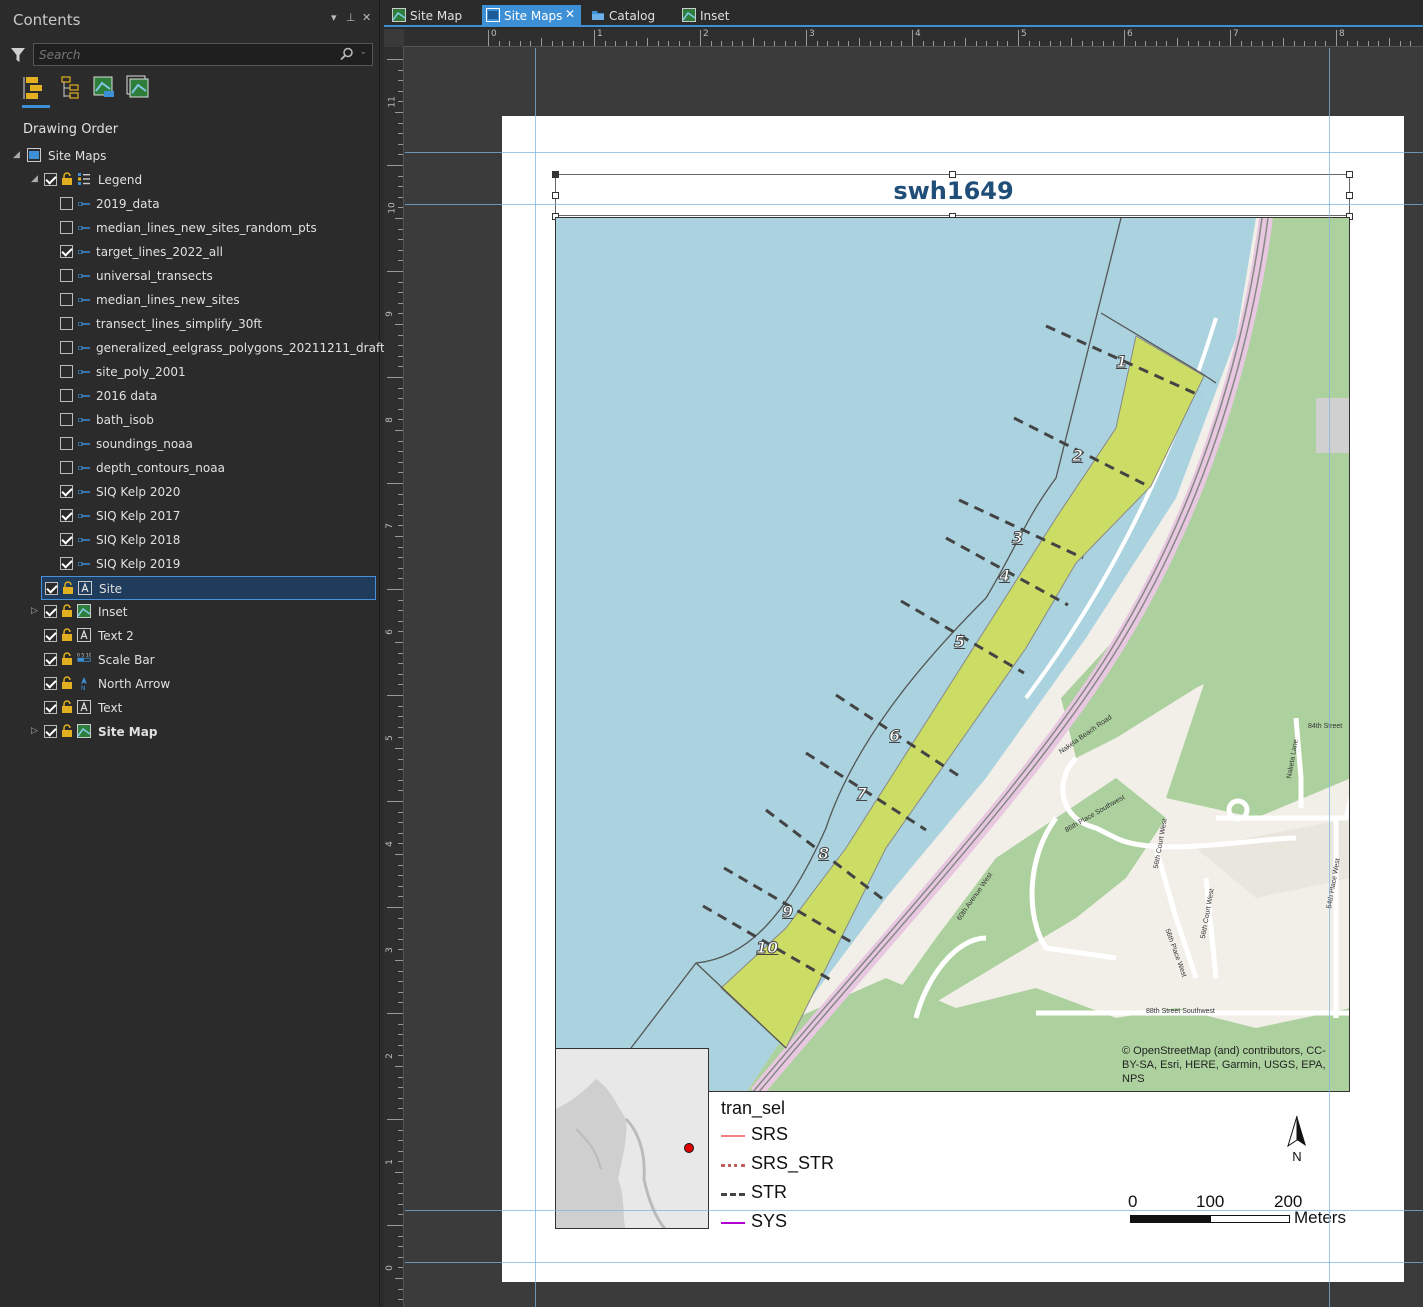 This screenshot has height=1307, width=1423. Describe the element at coordinates (189, 156) in the screenshot. I see `tree-root-site-maps: ◢ Site Maps` at that location.